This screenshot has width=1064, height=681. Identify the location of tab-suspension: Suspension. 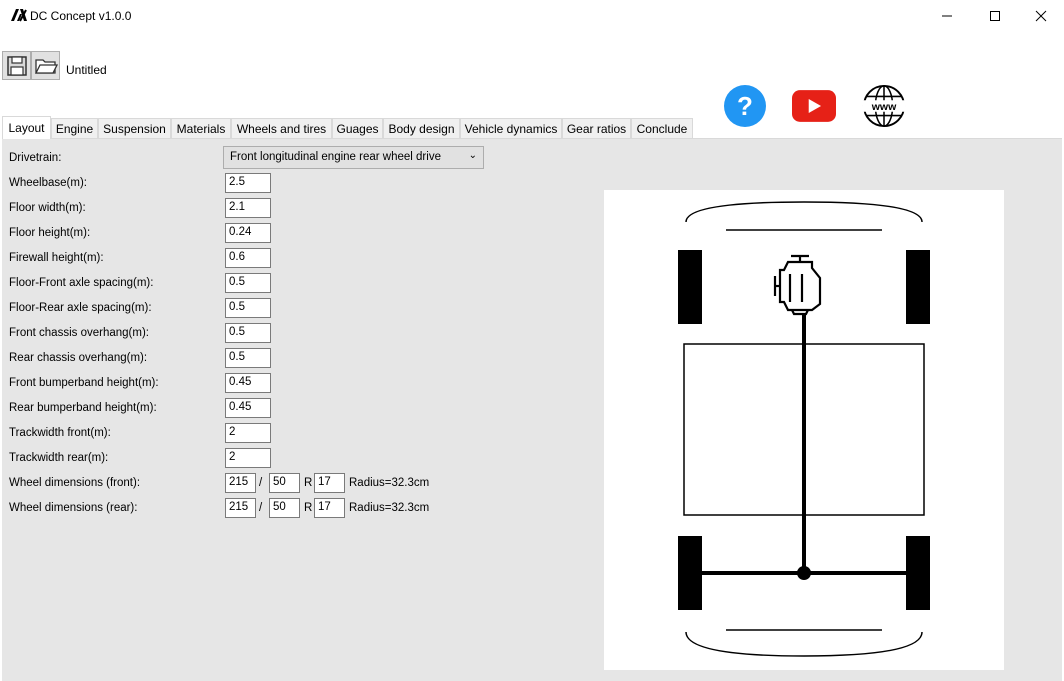
(134, 128).